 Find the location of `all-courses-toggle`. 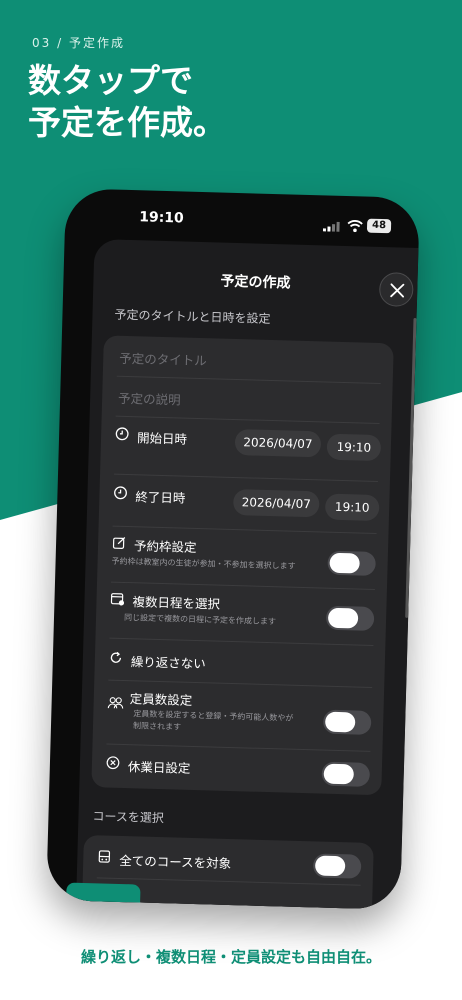

all-courses-toggle is located at coordinates (337, 866).